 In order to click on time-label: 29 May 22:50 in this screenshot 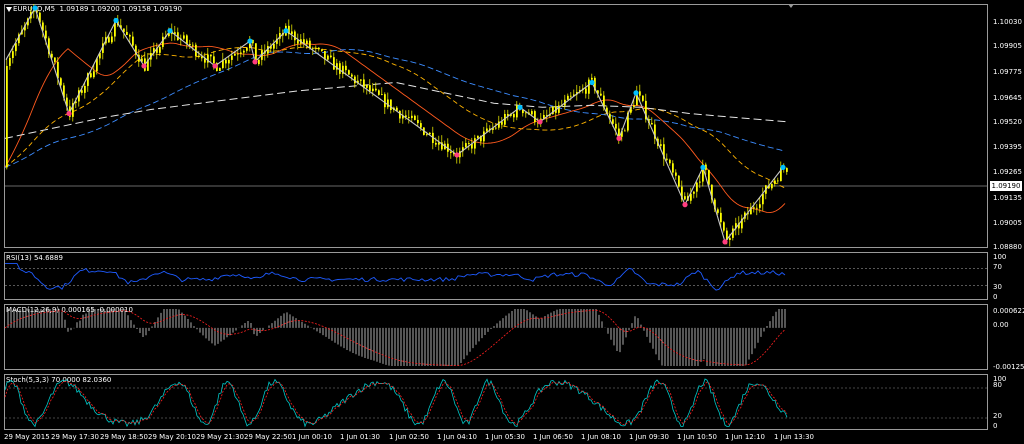, I will do `click(268, 437)`.